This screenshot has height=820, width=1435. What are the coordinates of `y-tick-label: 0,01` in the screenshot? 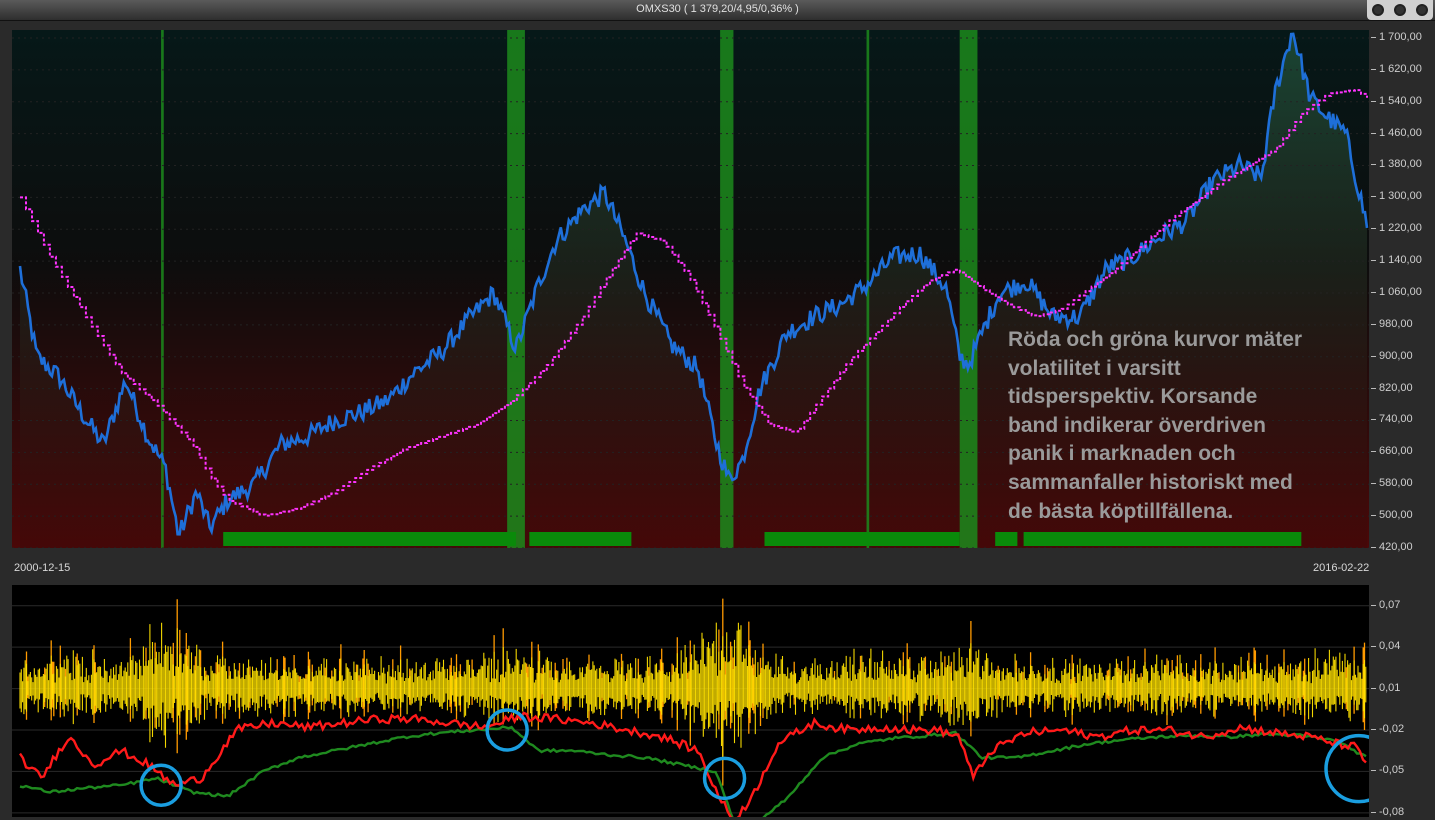 It's located at (1385, 687).